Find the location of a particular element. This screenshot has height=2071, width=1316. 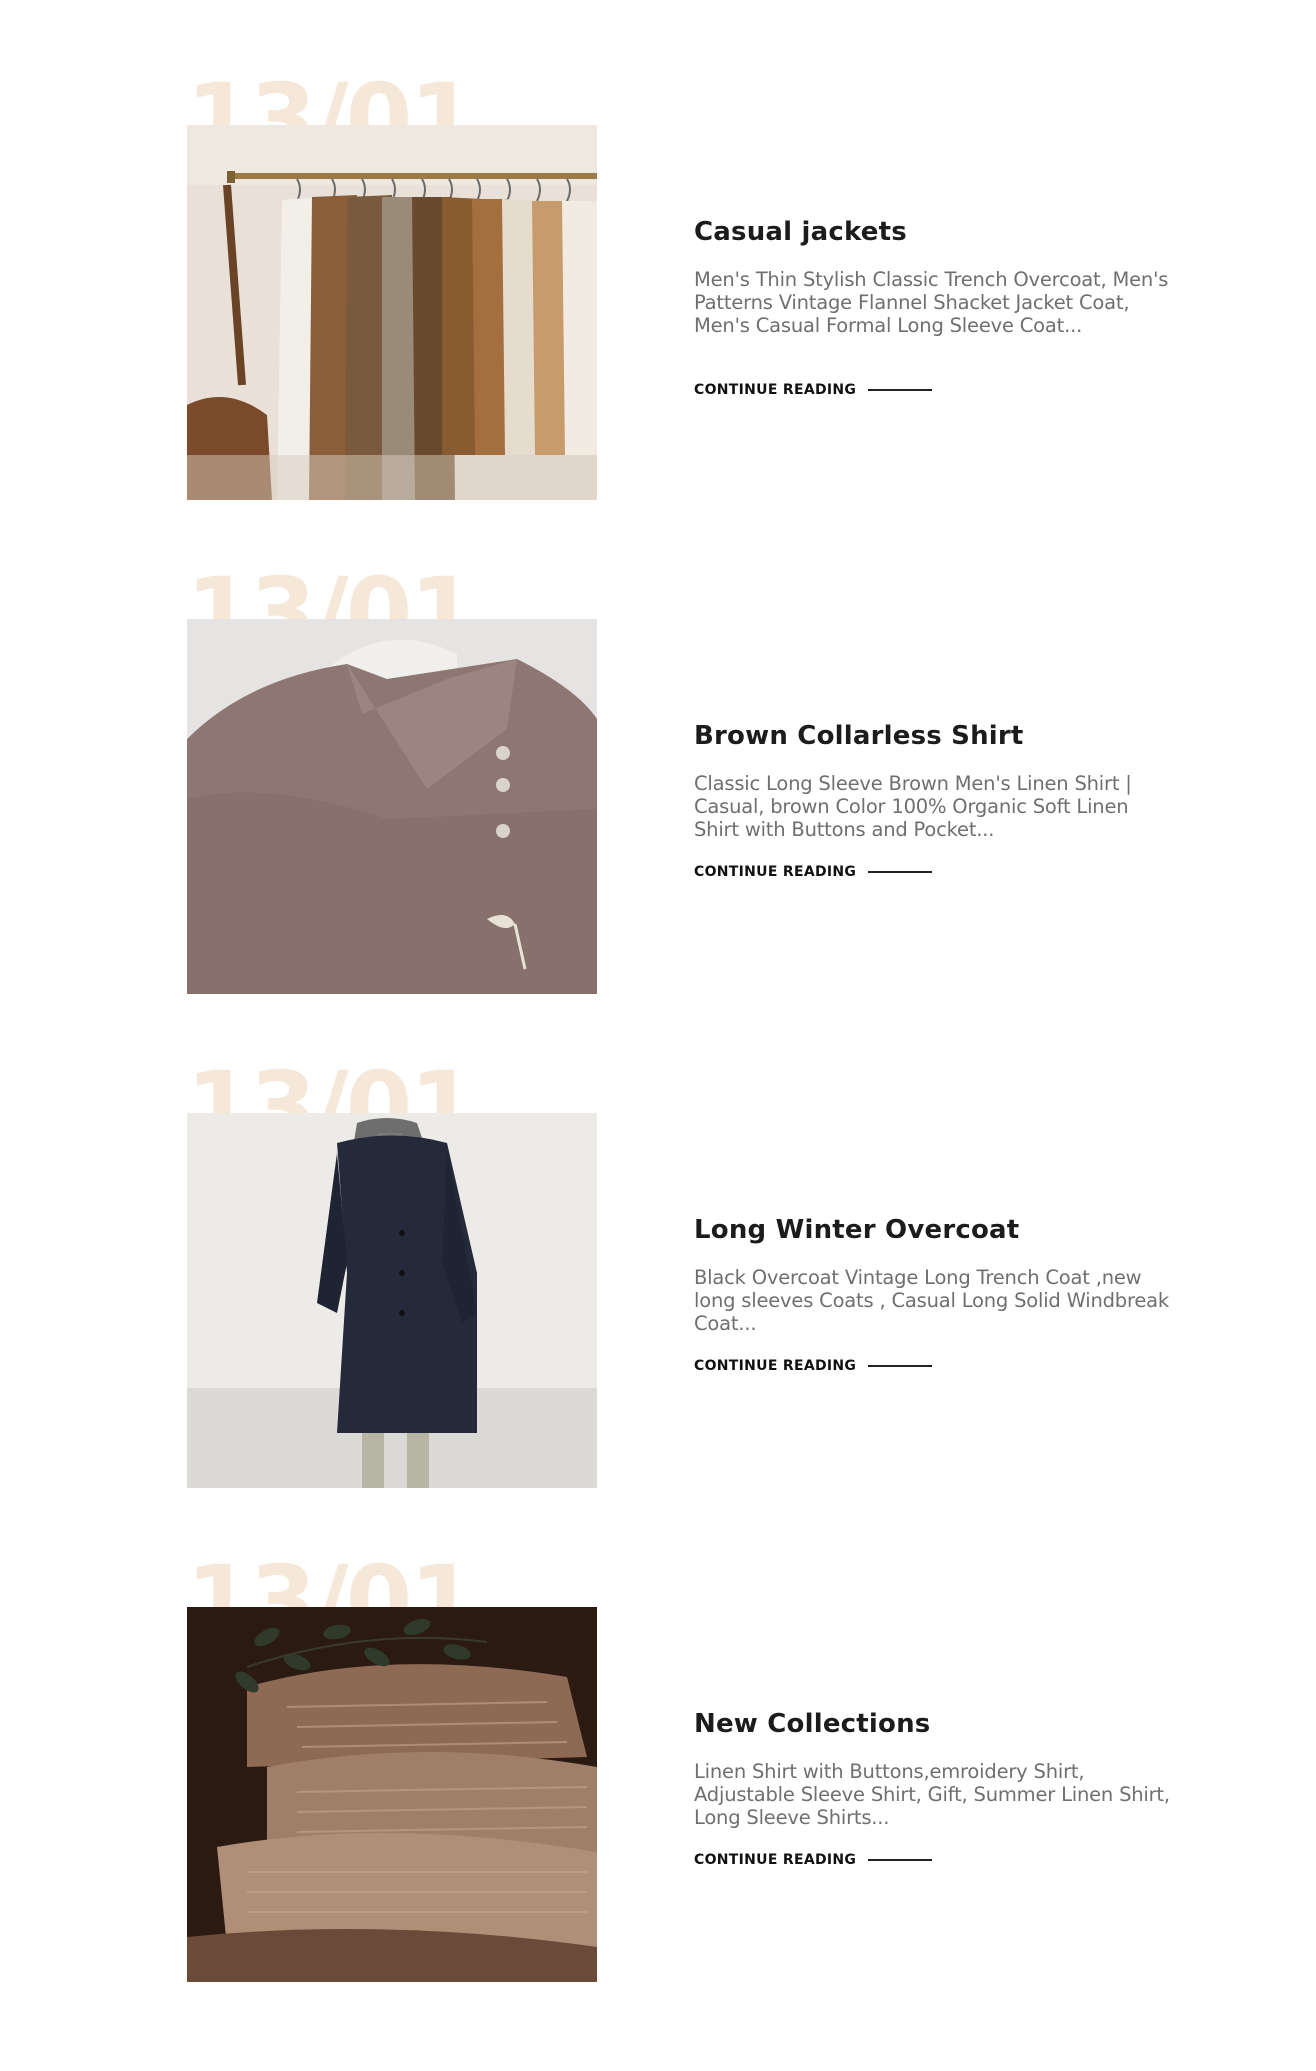

post-image-linen-shirt is located at coordinates (392, 806).